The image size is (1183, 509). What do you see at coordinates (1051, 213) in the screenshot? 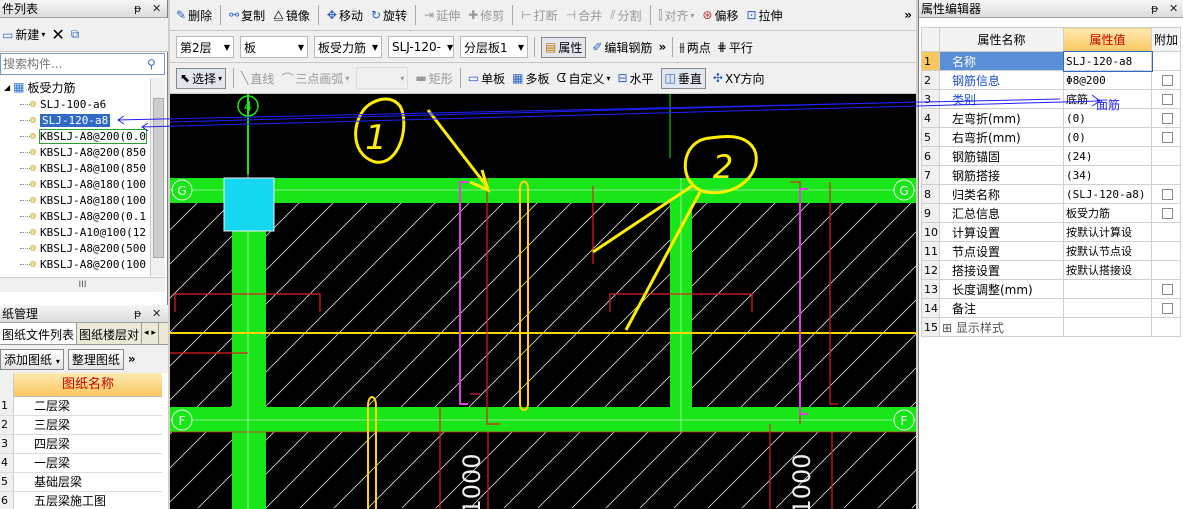
I see `property-row: 9 汇总信息 板受力筋` at bounding box center [1051, 213].